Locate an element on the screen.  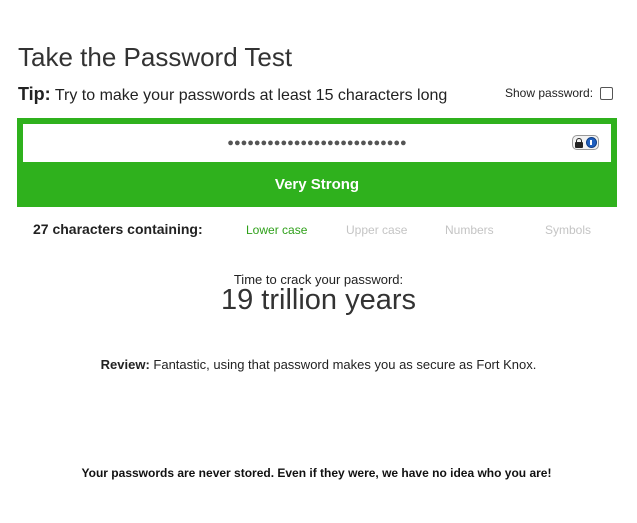
show-password-checkbox is located at coordinates (607, 93).